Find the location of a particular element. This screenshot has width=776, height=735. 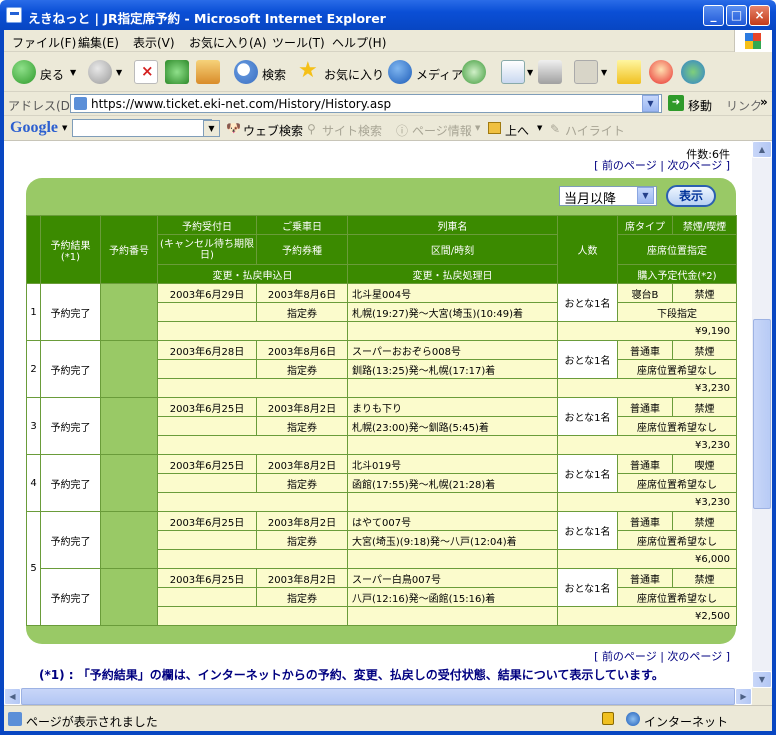

reservation-number-cell is located at coordinates (129, 312).